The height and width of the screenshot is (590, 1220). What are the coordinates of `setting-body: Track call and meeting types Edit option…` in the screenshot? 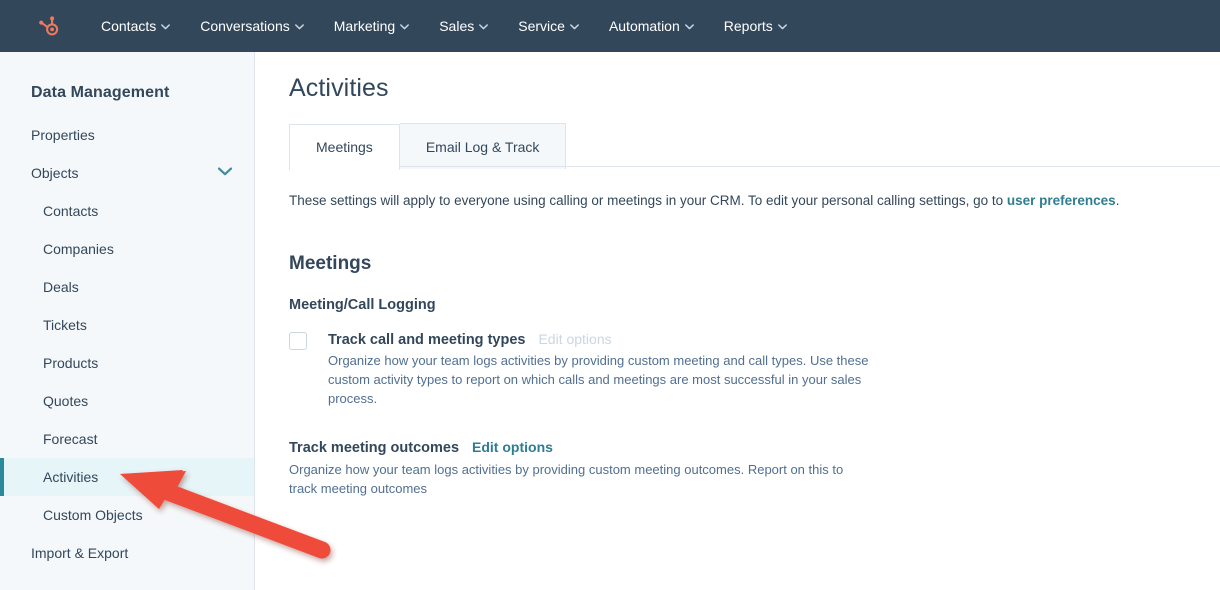 It's located at (615, 370).